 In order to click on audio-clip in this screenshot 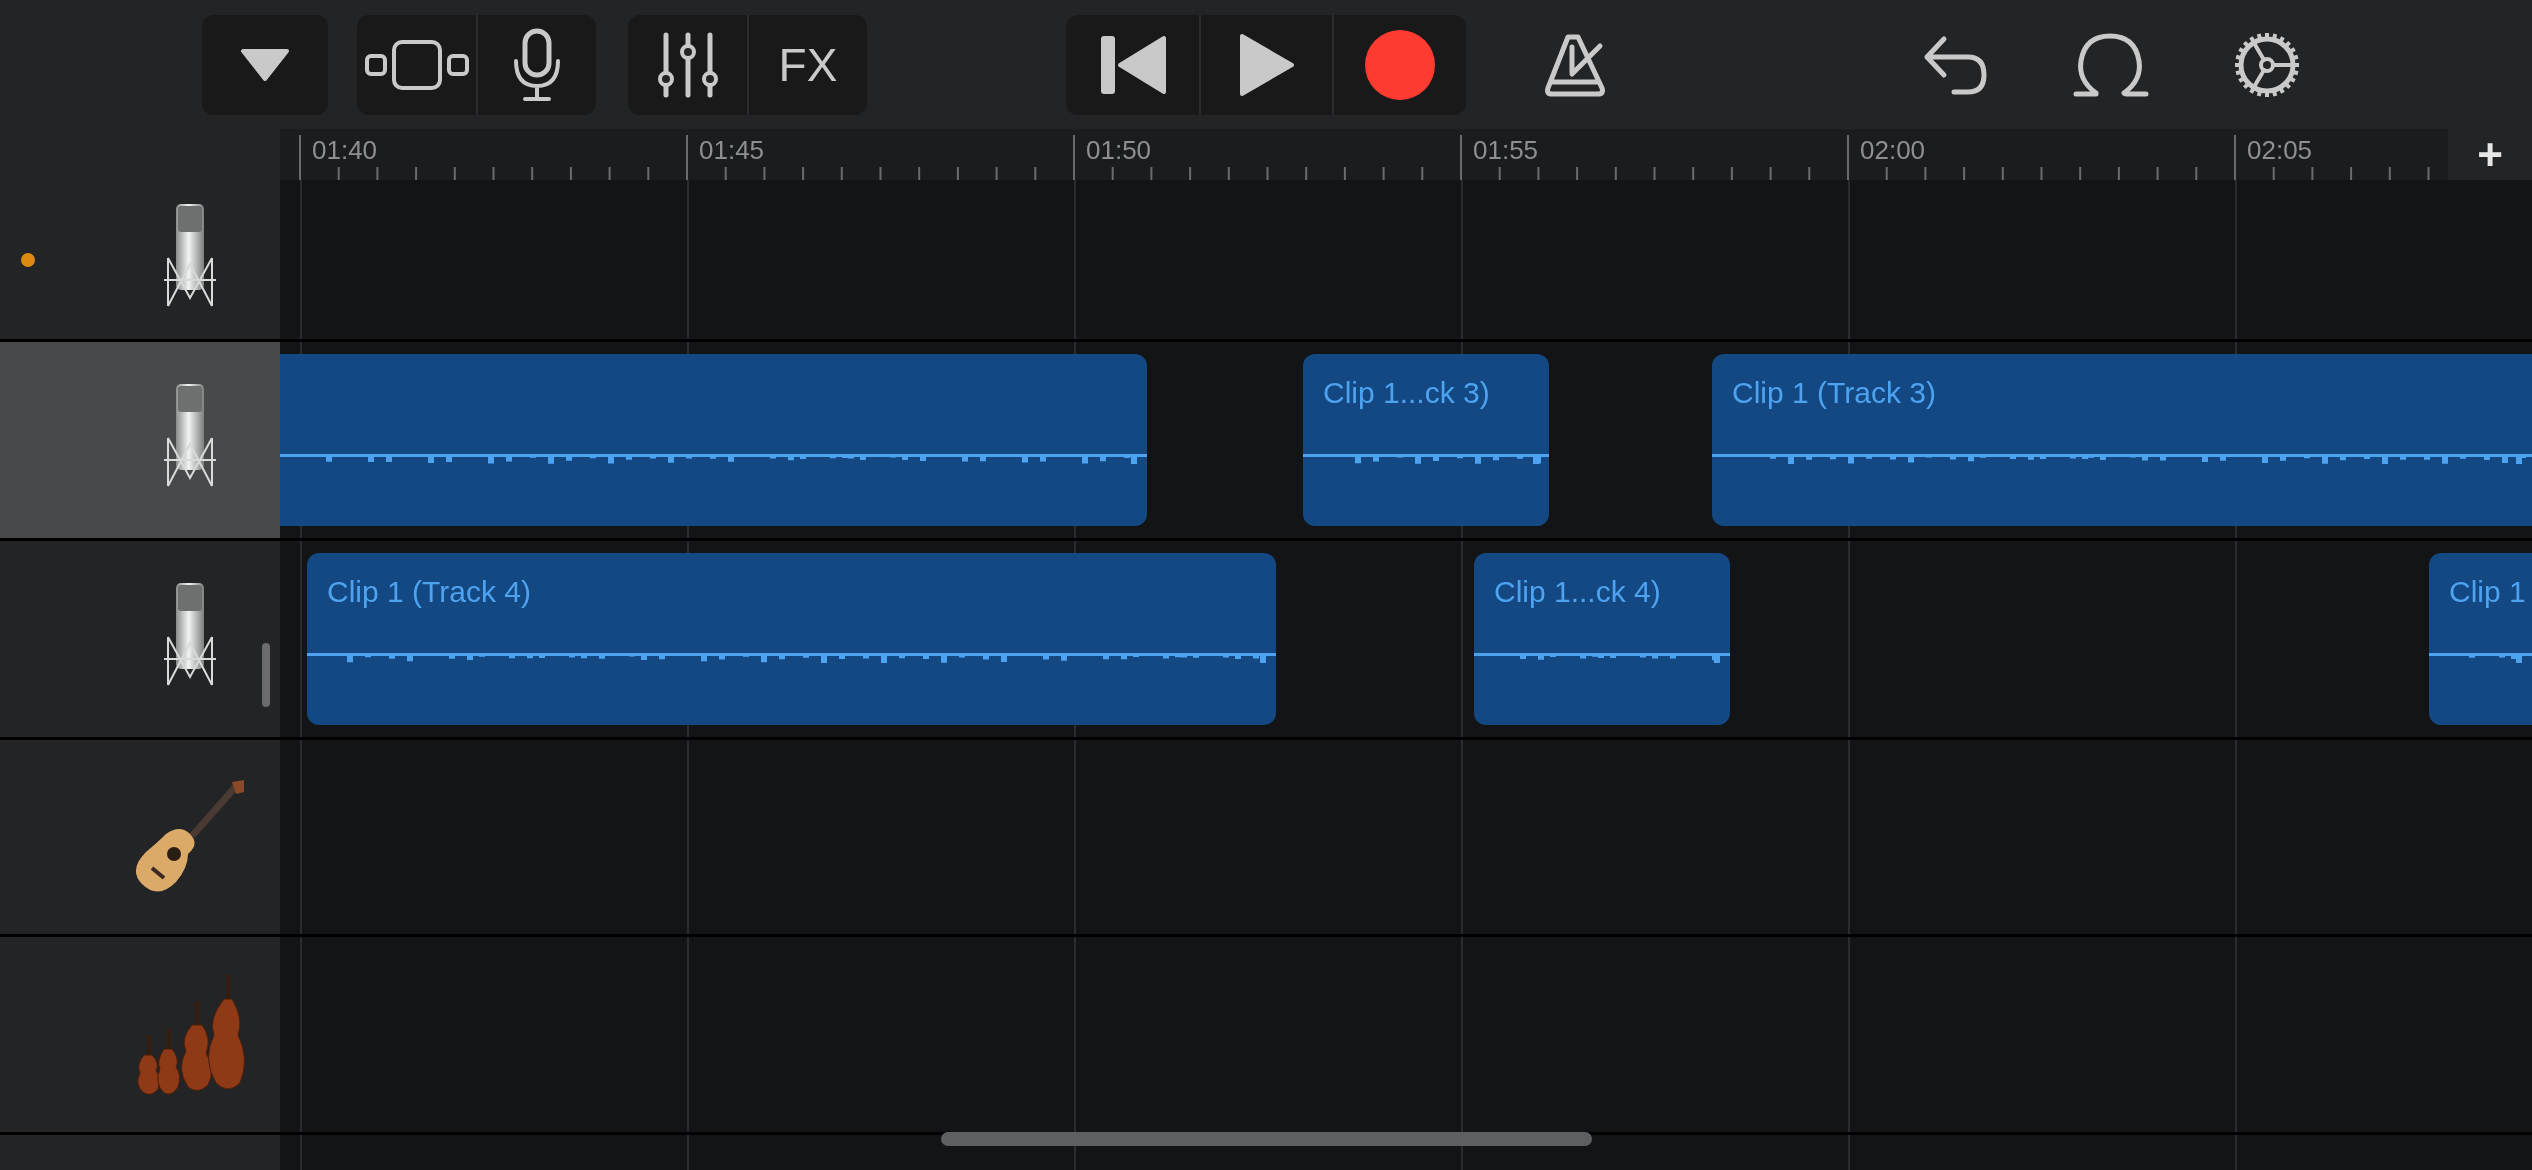, I will do `click(713, 440)`.